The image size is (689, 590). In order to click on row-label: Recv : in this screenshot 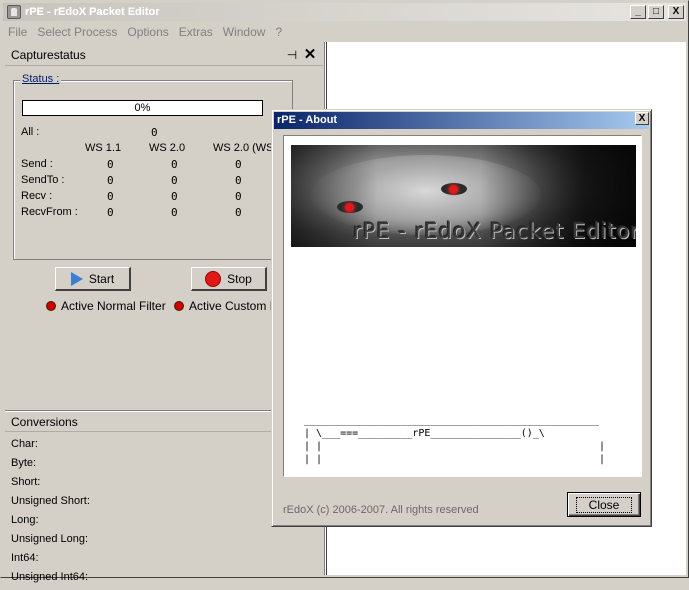, I will do `click(37, 196)`.